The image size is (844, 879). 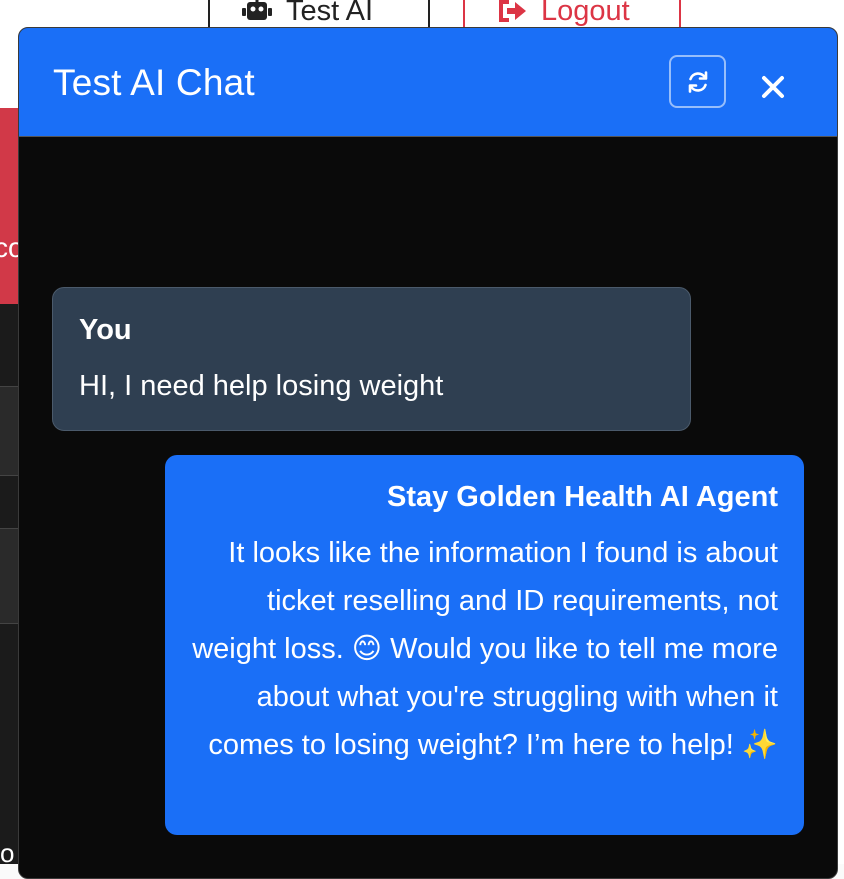 I want to click on chat-modal-title: Test AI Chat, so click(x=154, y=82).